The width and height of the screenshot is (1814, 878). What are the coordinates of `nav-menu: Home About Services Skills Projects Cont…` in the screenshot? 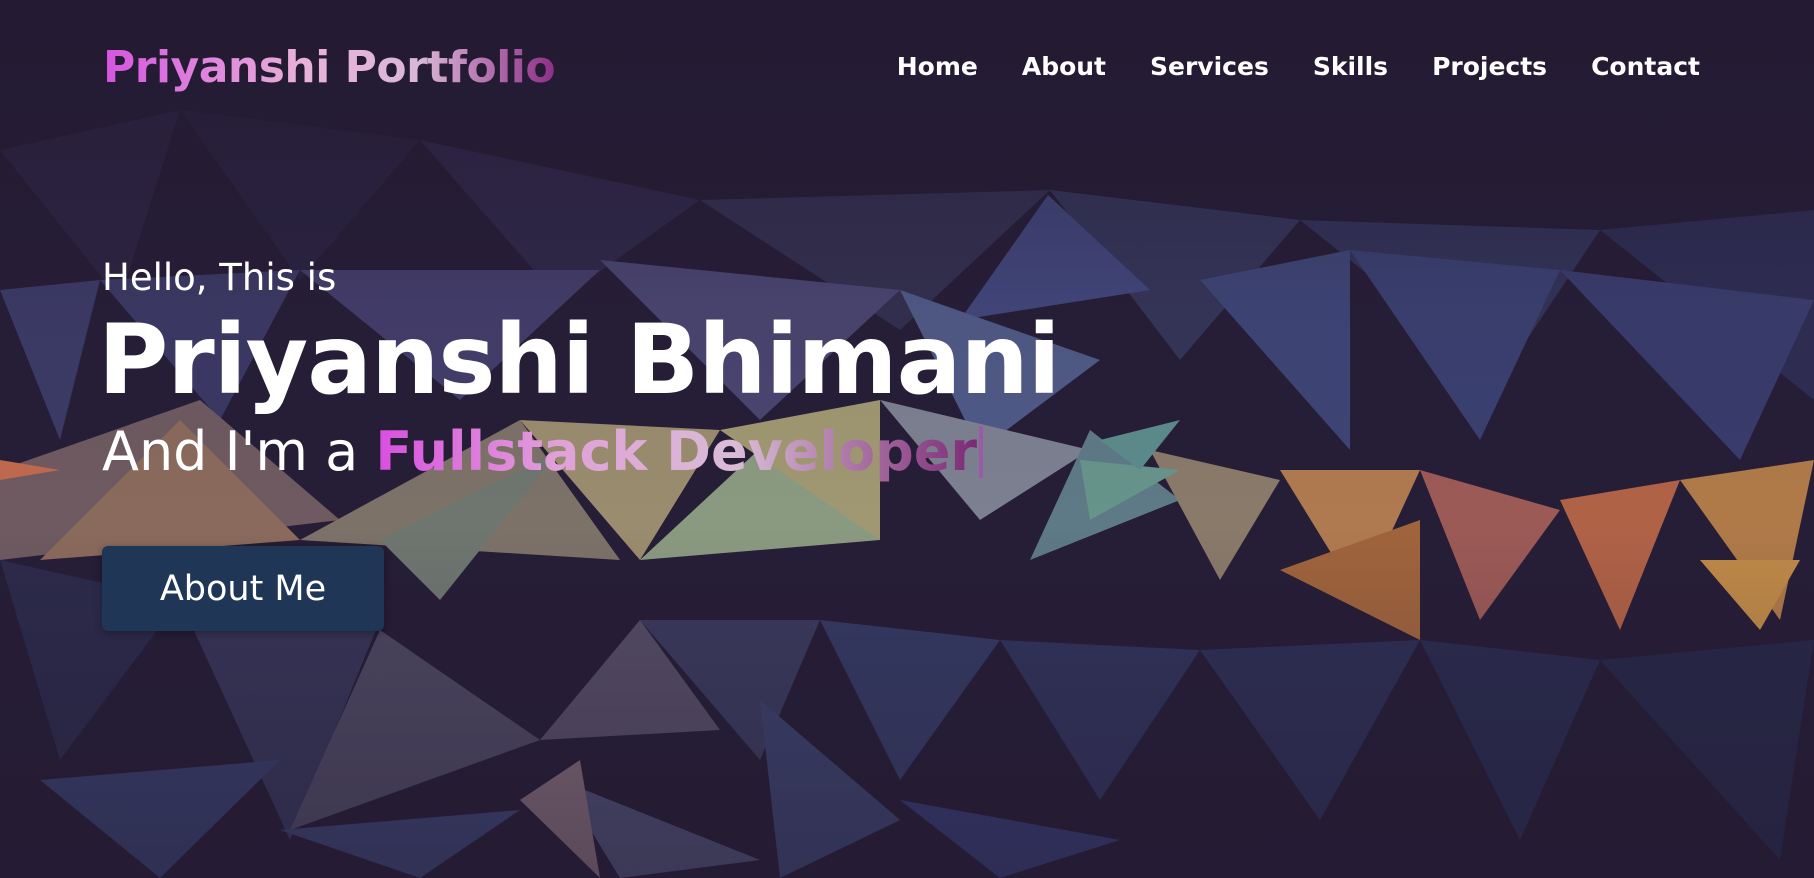 It's located at (1276, 66).